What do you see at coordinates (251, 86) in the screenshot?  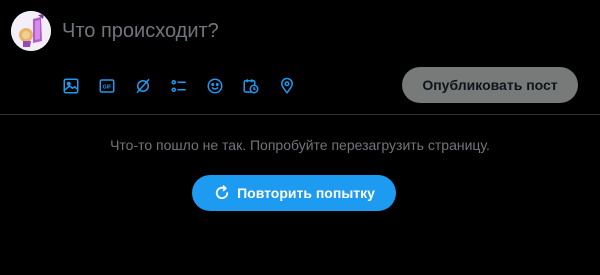 I see `schedule-icon` at bounding box center [251, 86].